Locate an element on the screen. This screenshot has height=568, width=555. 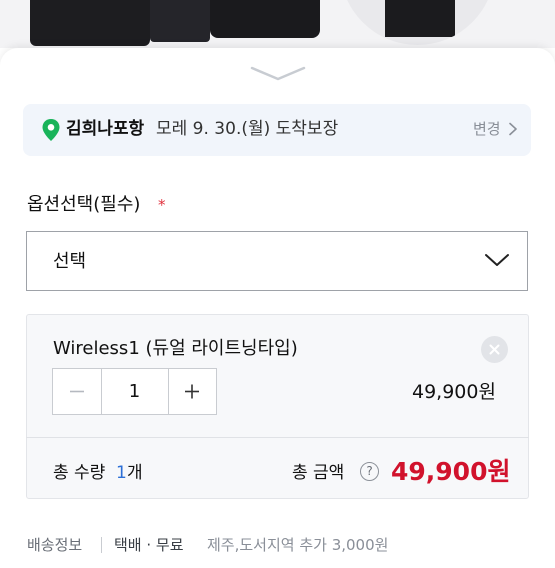
total-amount-label: 총 금액 is located at coordinates (318, 473).